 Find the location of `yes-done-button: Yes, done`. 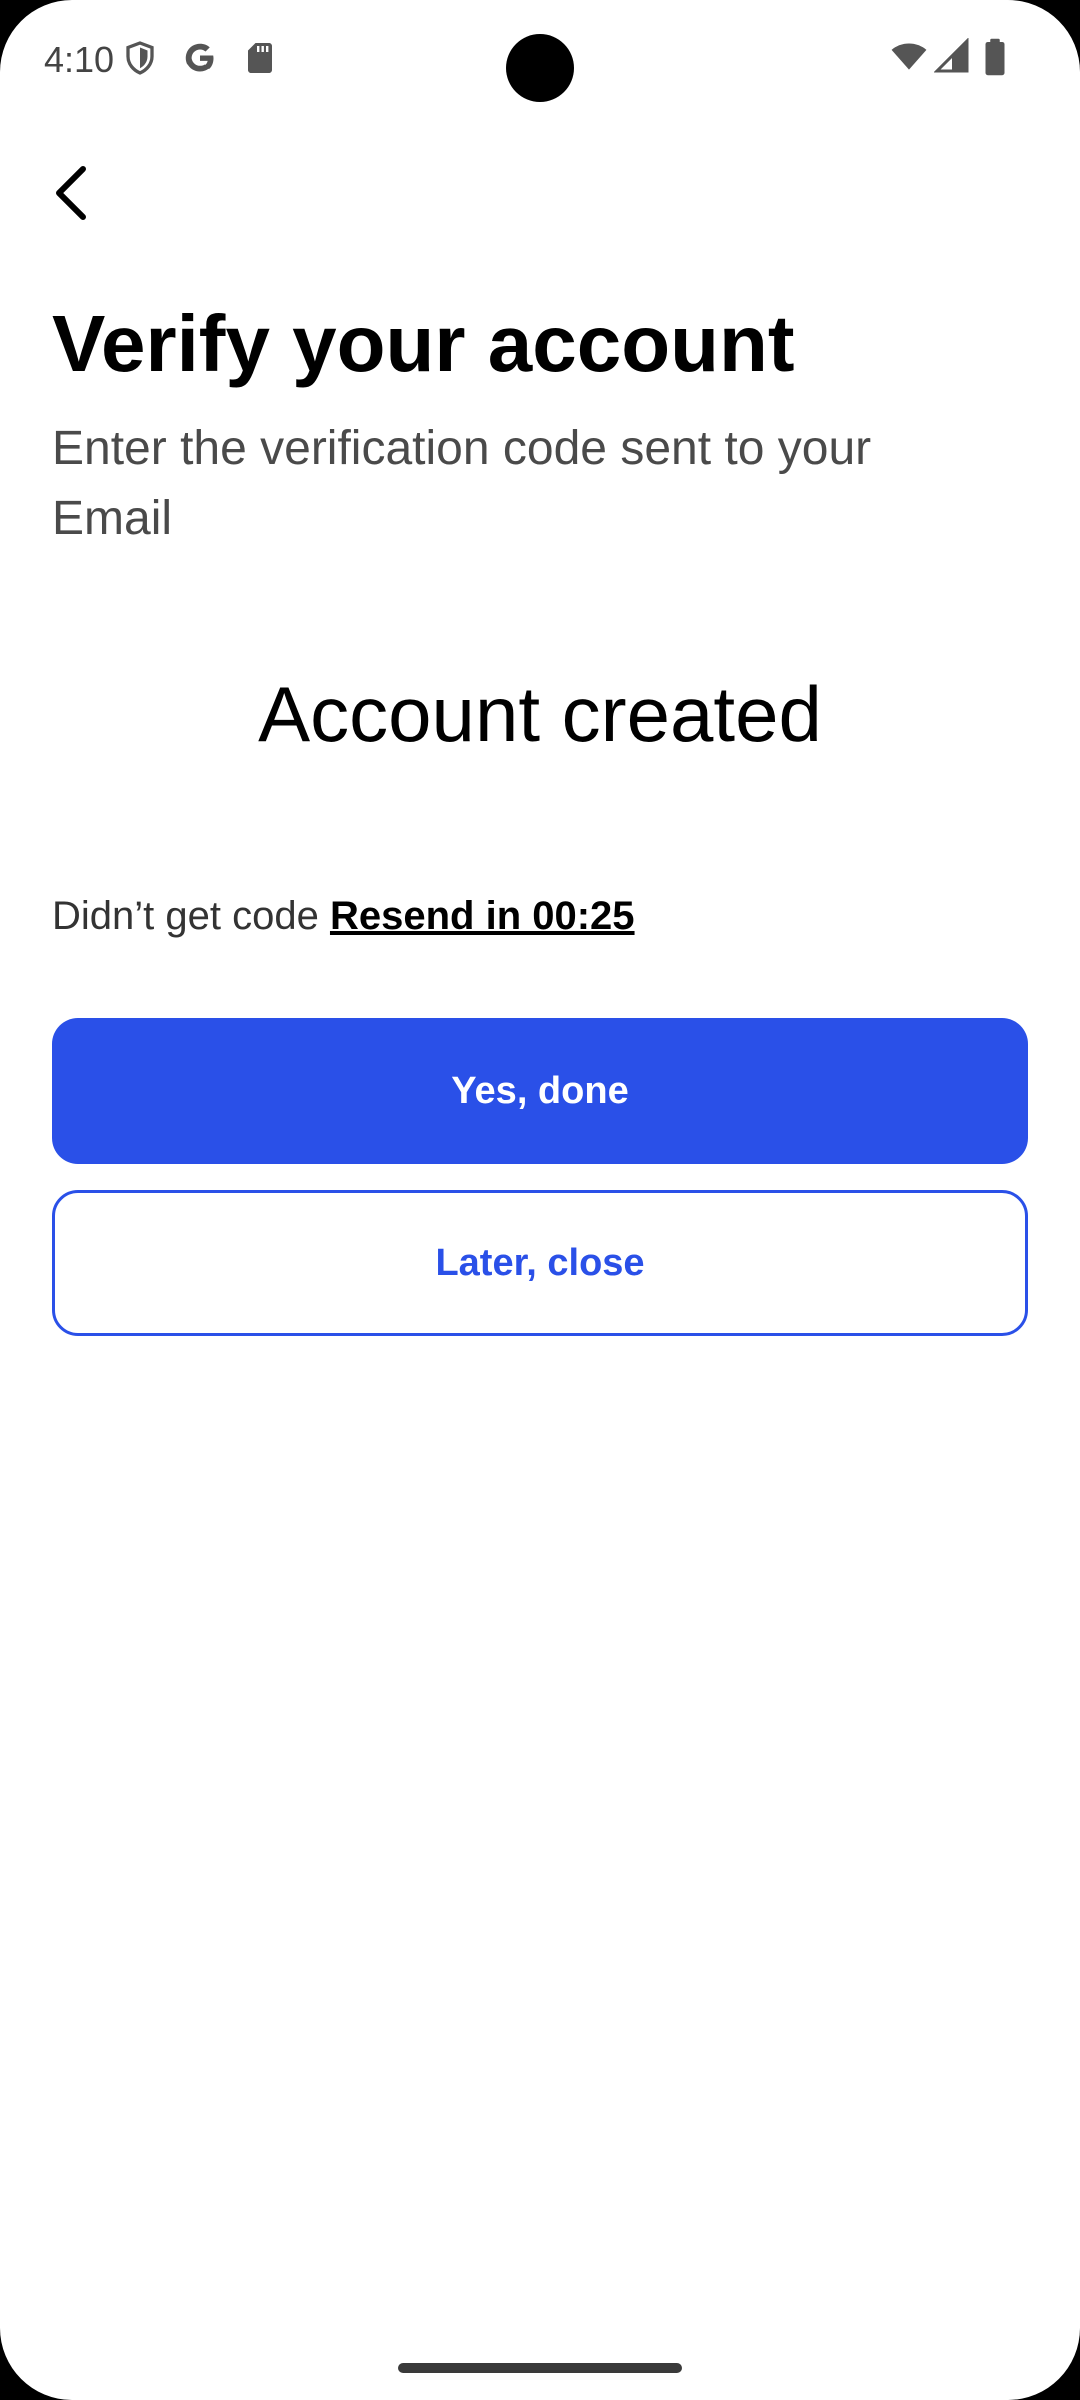

yes-done-button: Yes, done is located at coordinates (540, 1091).